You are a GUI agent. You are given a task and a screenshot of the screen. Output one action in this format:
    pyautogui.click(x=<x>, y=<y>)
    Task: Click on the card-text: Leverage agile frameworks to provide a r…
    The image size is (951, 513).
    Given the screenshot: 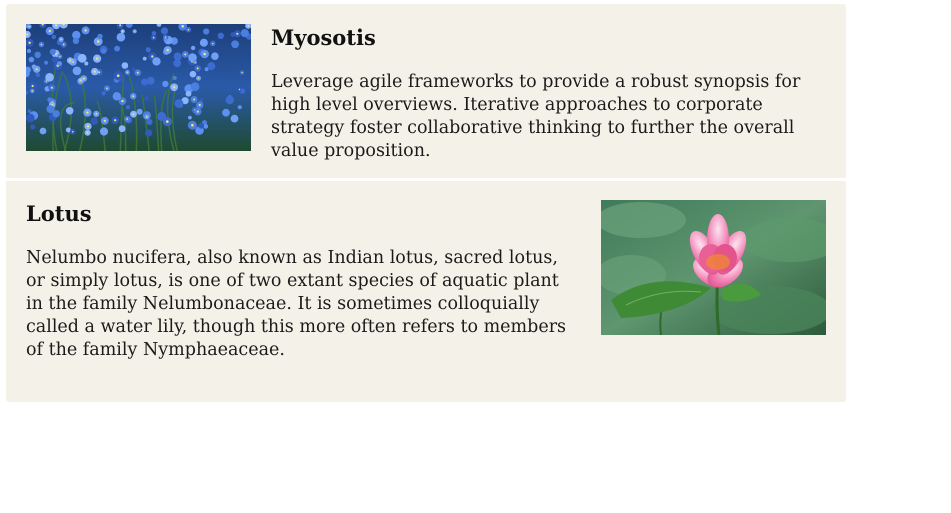 What is the action you would take?
    pyautogui.click(x=536, y=116)
    